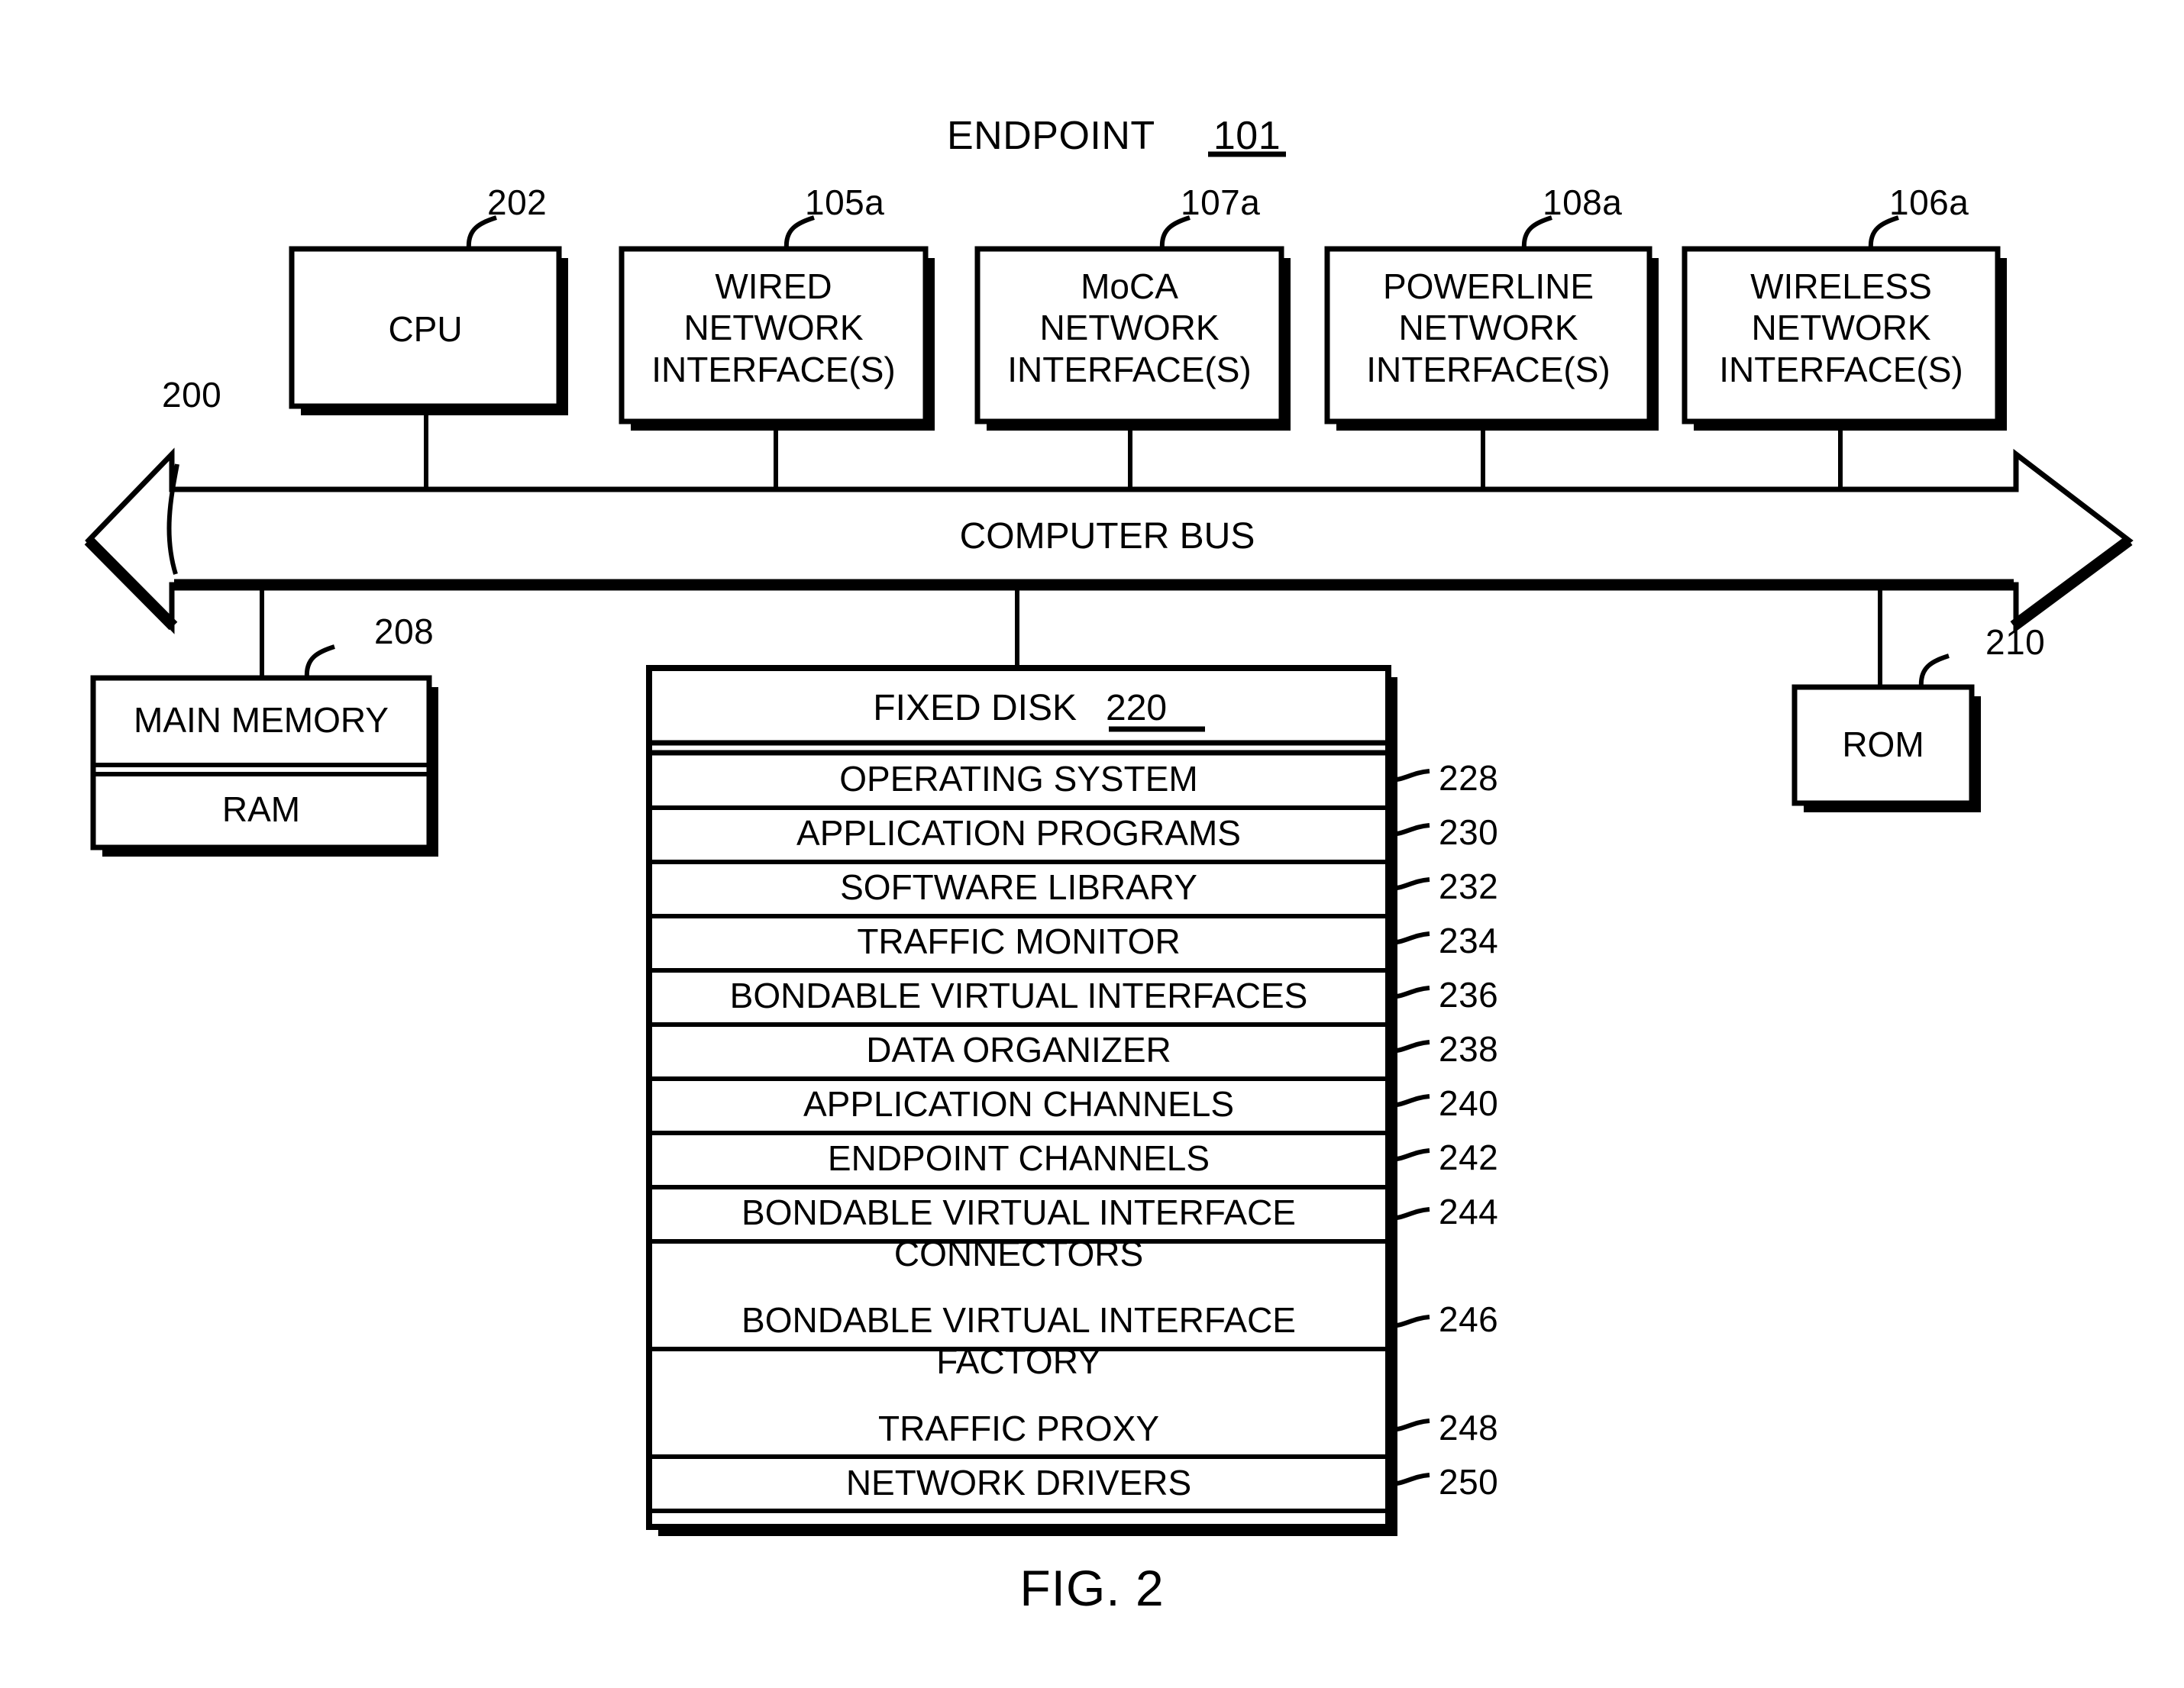 The image size is (2184, 1688). Describe the element at coordinates (773, 327) in the screenshot. I see `wired-network-interface-label: WIRED NETWORK INTERFACE(S)` at that location.